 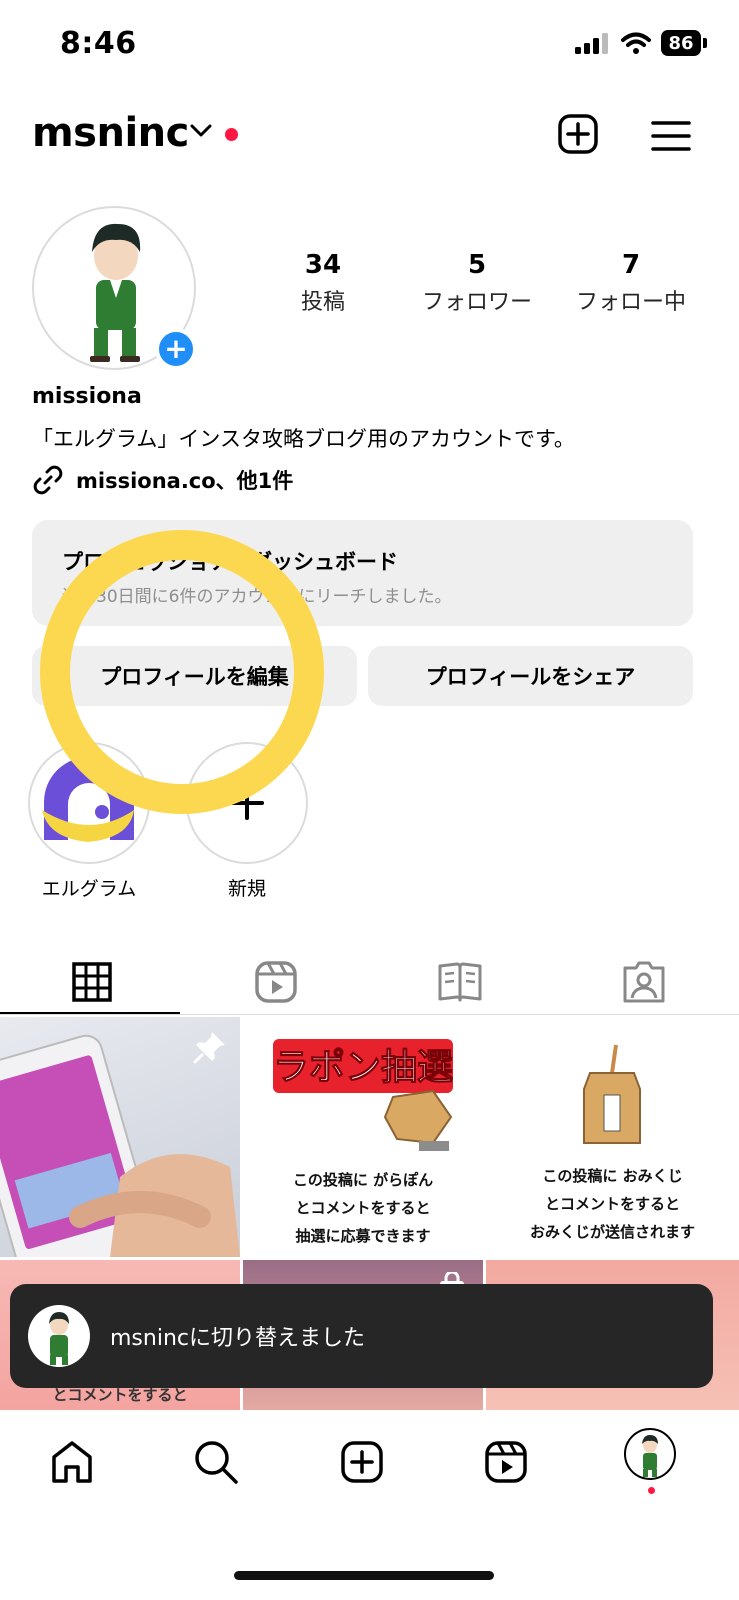 I want to click on grid-icon, so click(x=92, y=982).